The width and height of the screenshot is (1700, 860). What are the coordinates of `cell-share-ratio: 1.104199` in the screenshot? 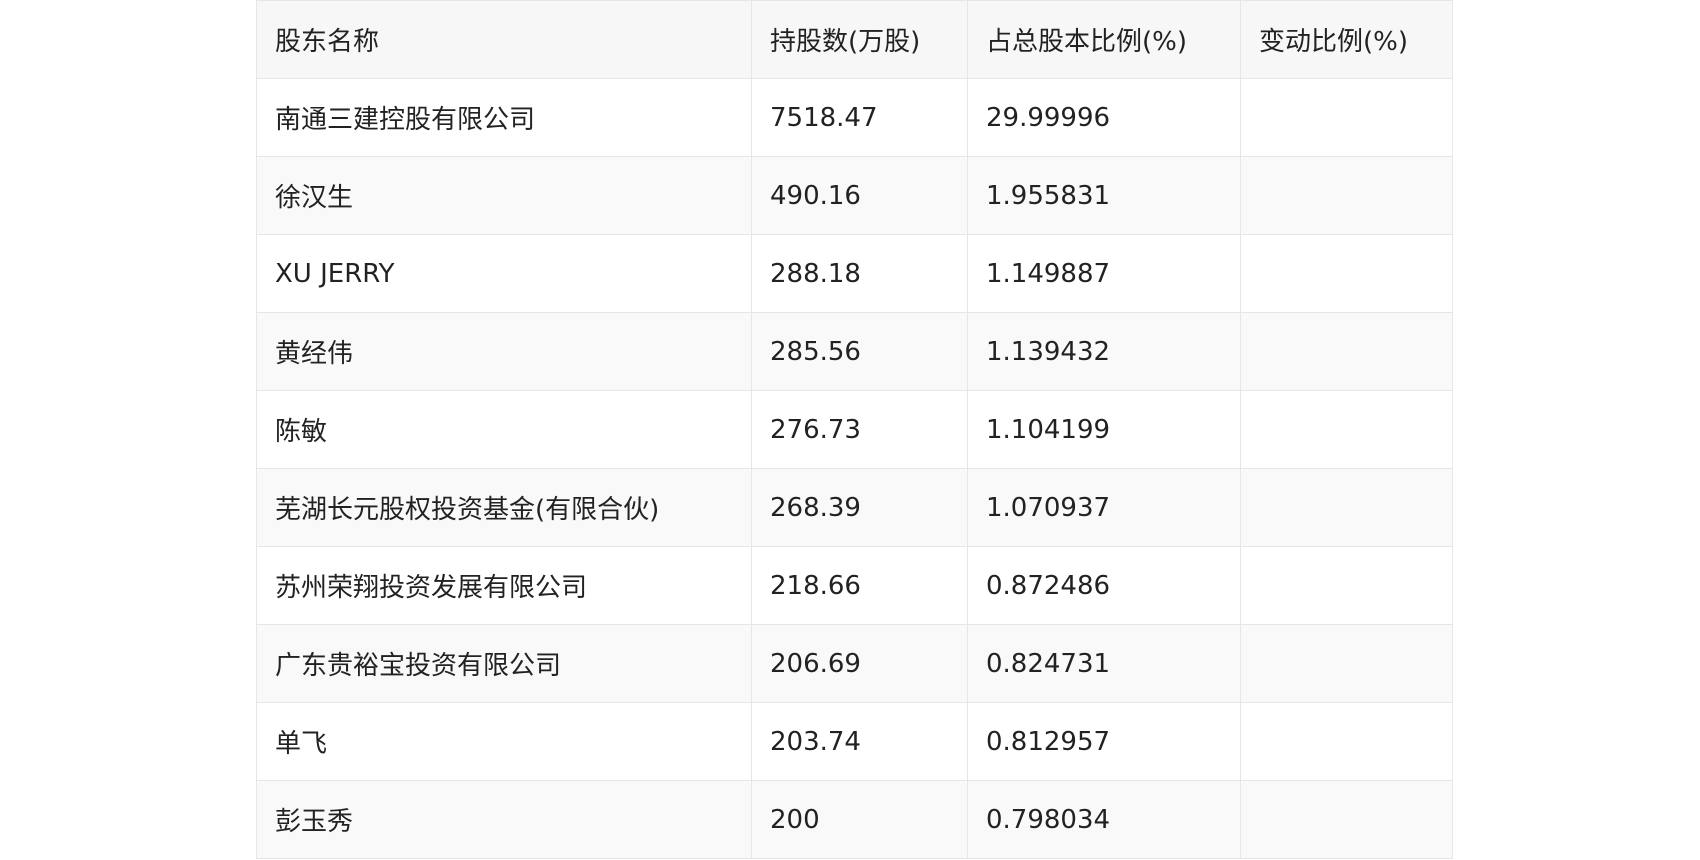 It's located at (1104, 429).